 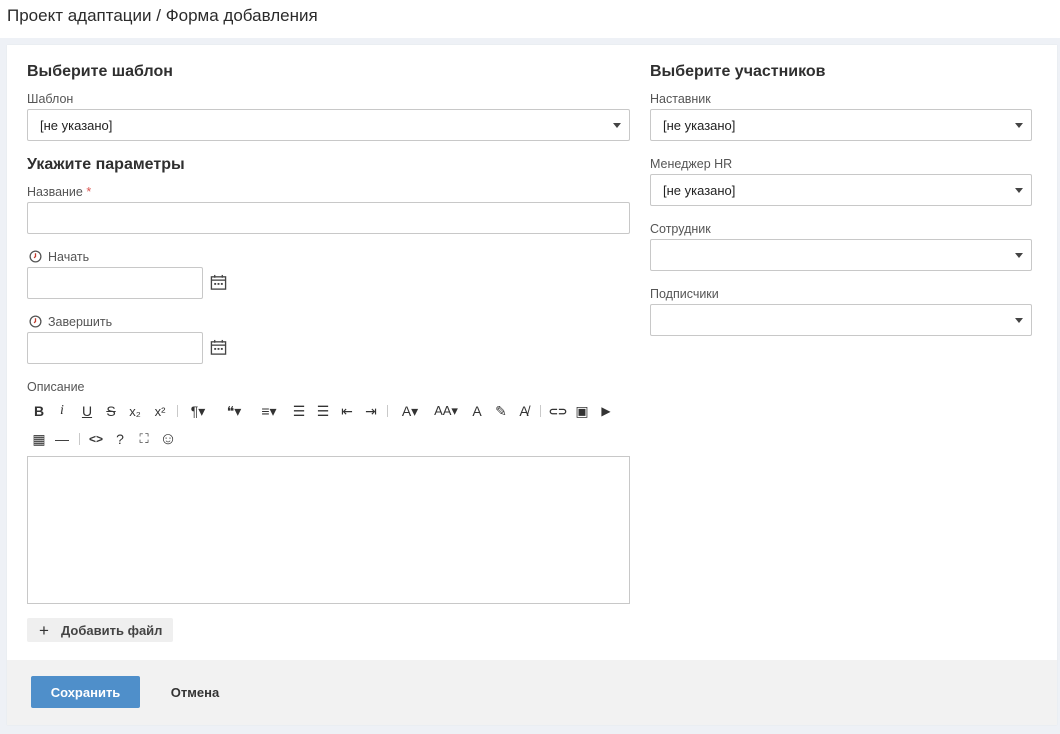 I want to click on plus-icon: +, so click(x=44, y=630).